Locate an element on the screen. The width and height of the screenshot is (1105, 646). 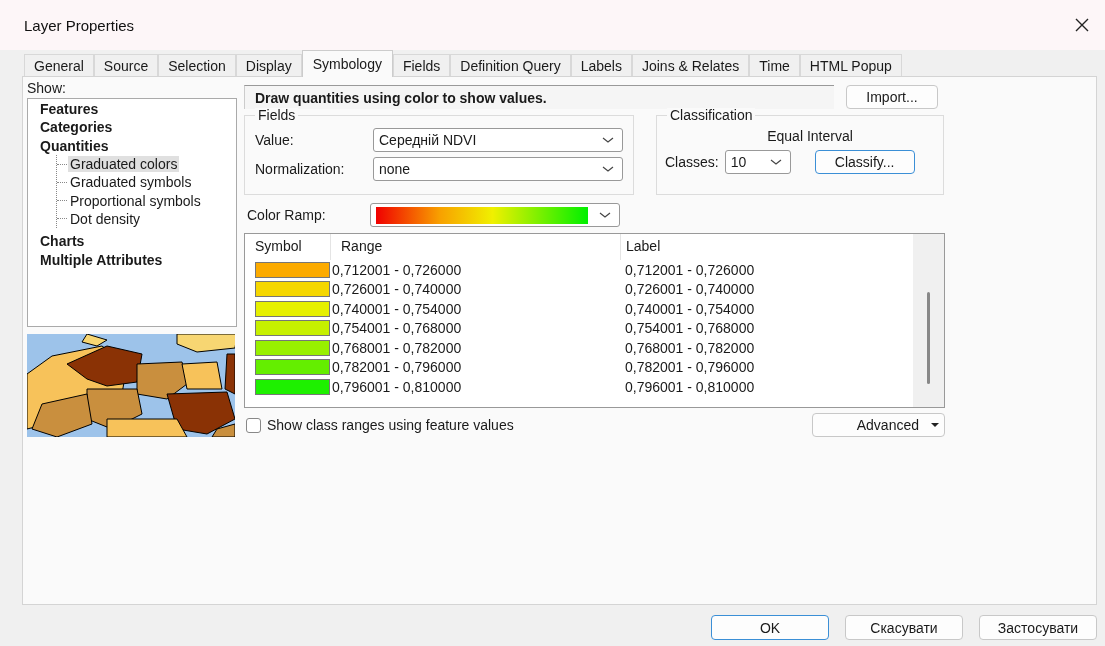
normalization-dropdown: none is located at coordinates (498, 169).